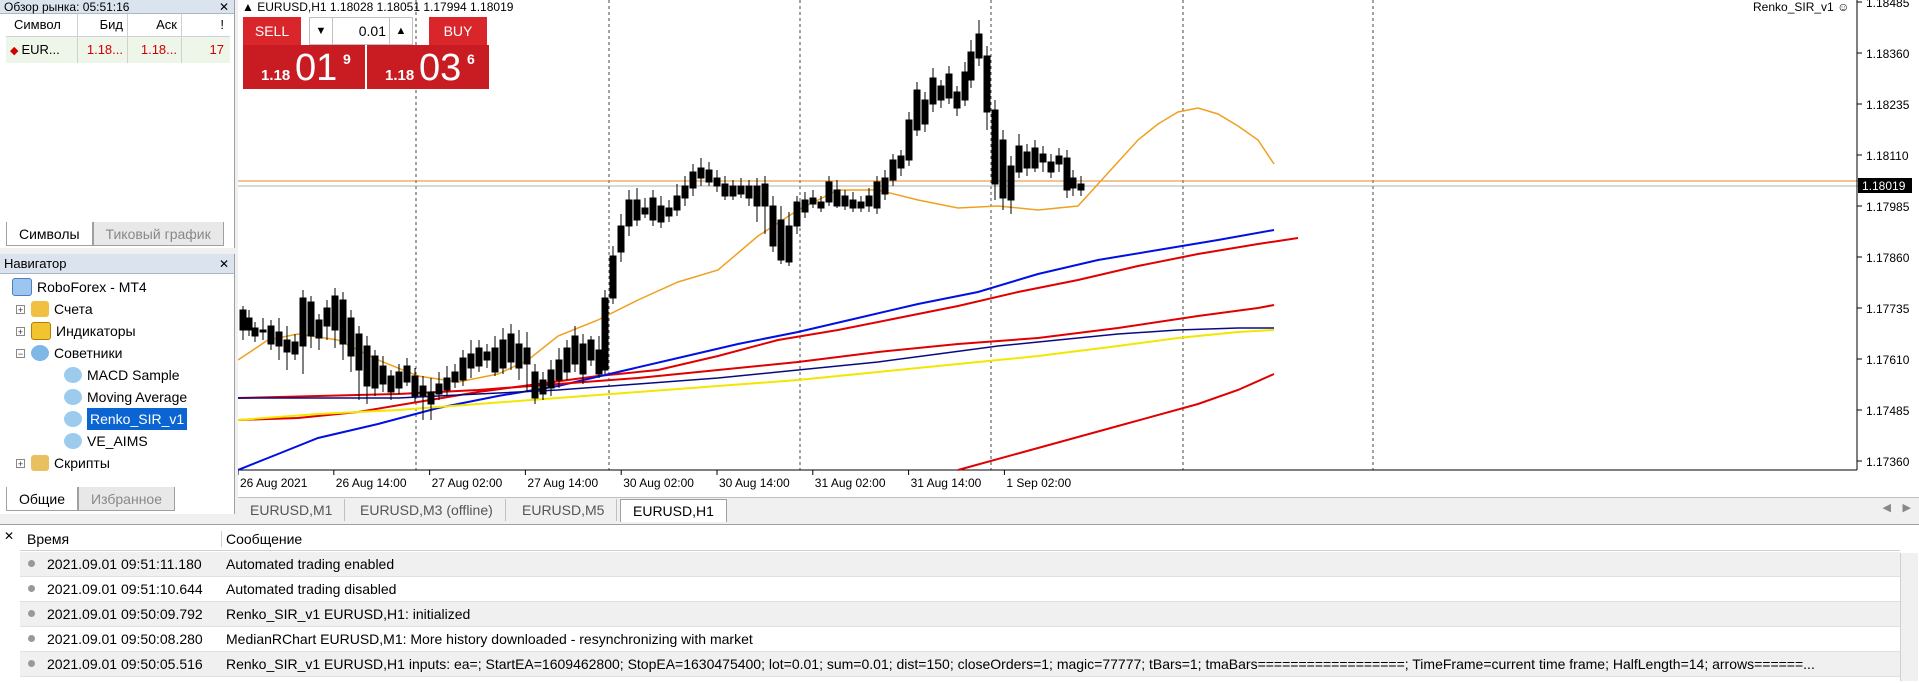 The height and width of the screenshot is (683, 1919). Describe the element at coordinates (49, 234) in the screenshot. I see `tab-symbols: Символы` at that location.